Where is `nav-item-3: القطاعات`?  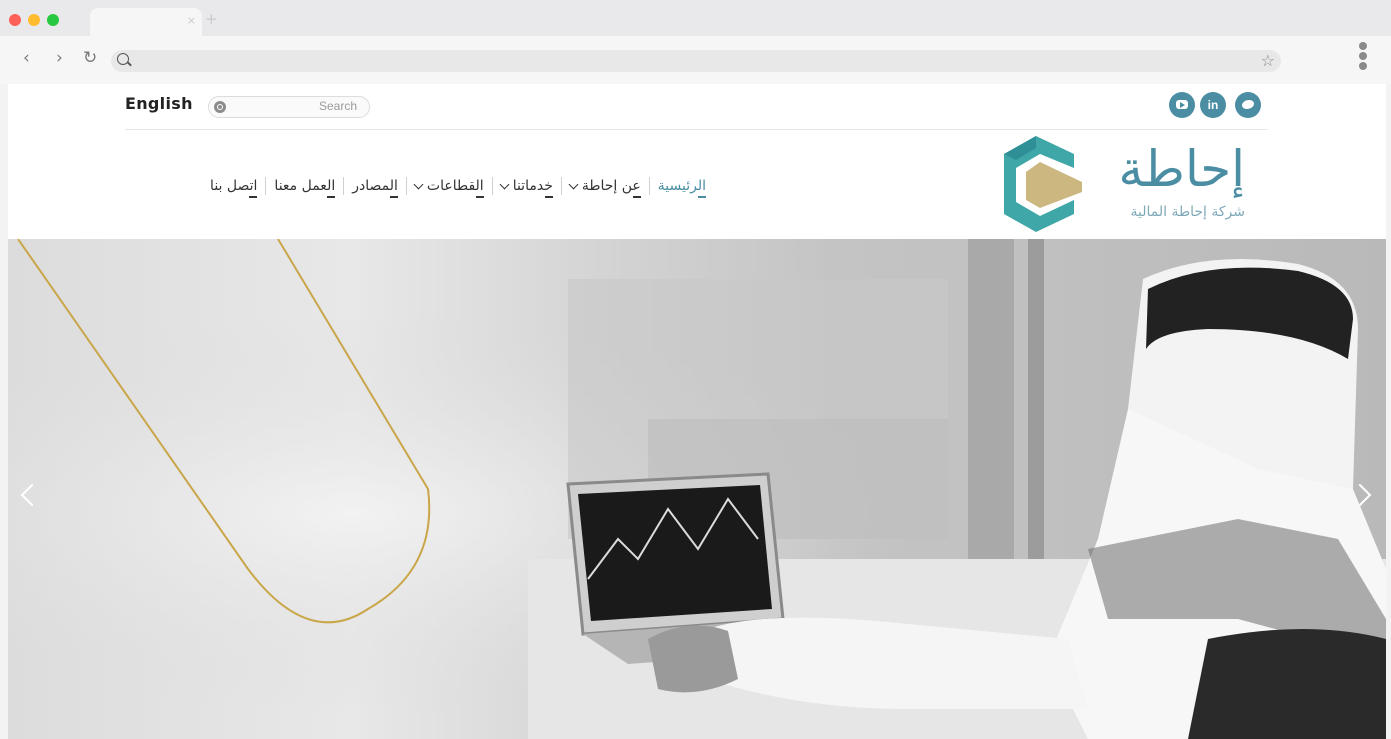 nav-item-3: القطاعات is located at coordinates (449, 188).